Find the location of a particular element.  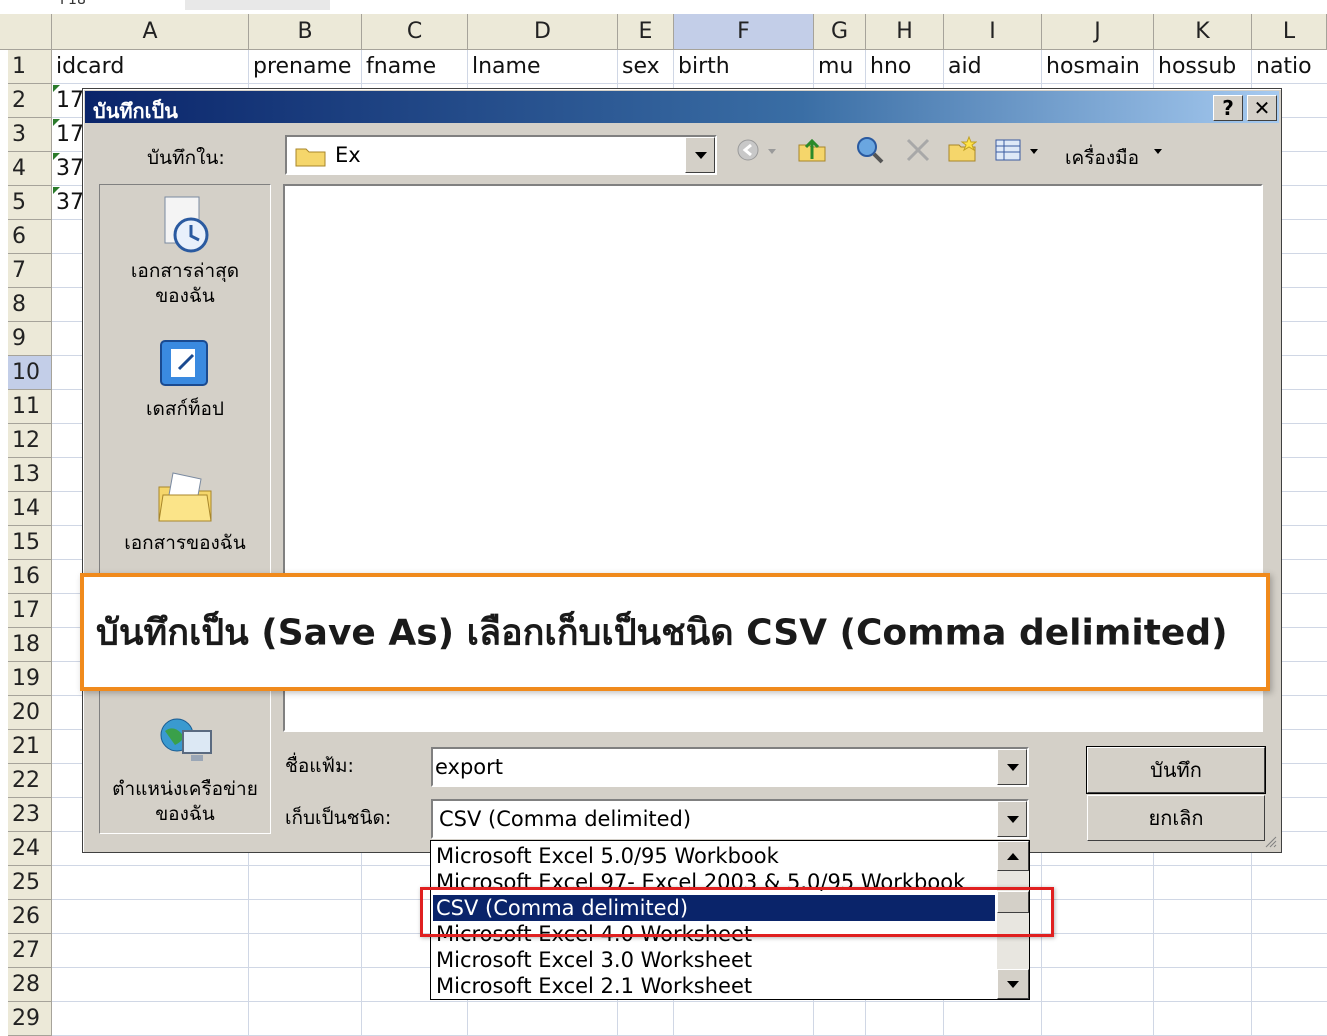

cancel-button: ยกเลิก is located at coordinates (1176, 818).